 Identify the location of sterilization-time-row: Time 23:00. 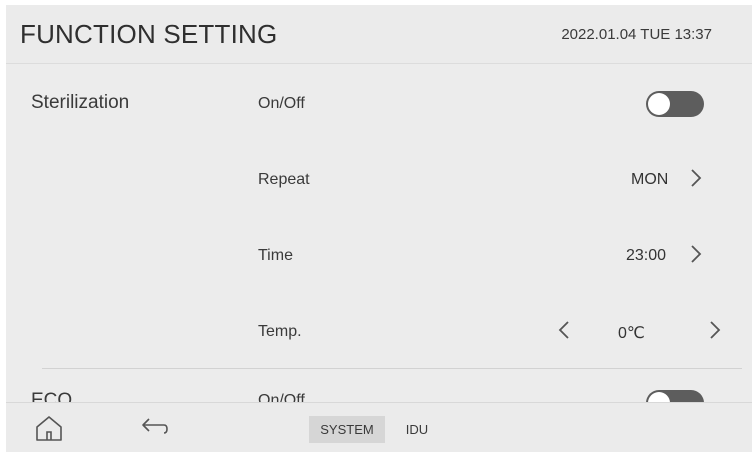
(485, 254).